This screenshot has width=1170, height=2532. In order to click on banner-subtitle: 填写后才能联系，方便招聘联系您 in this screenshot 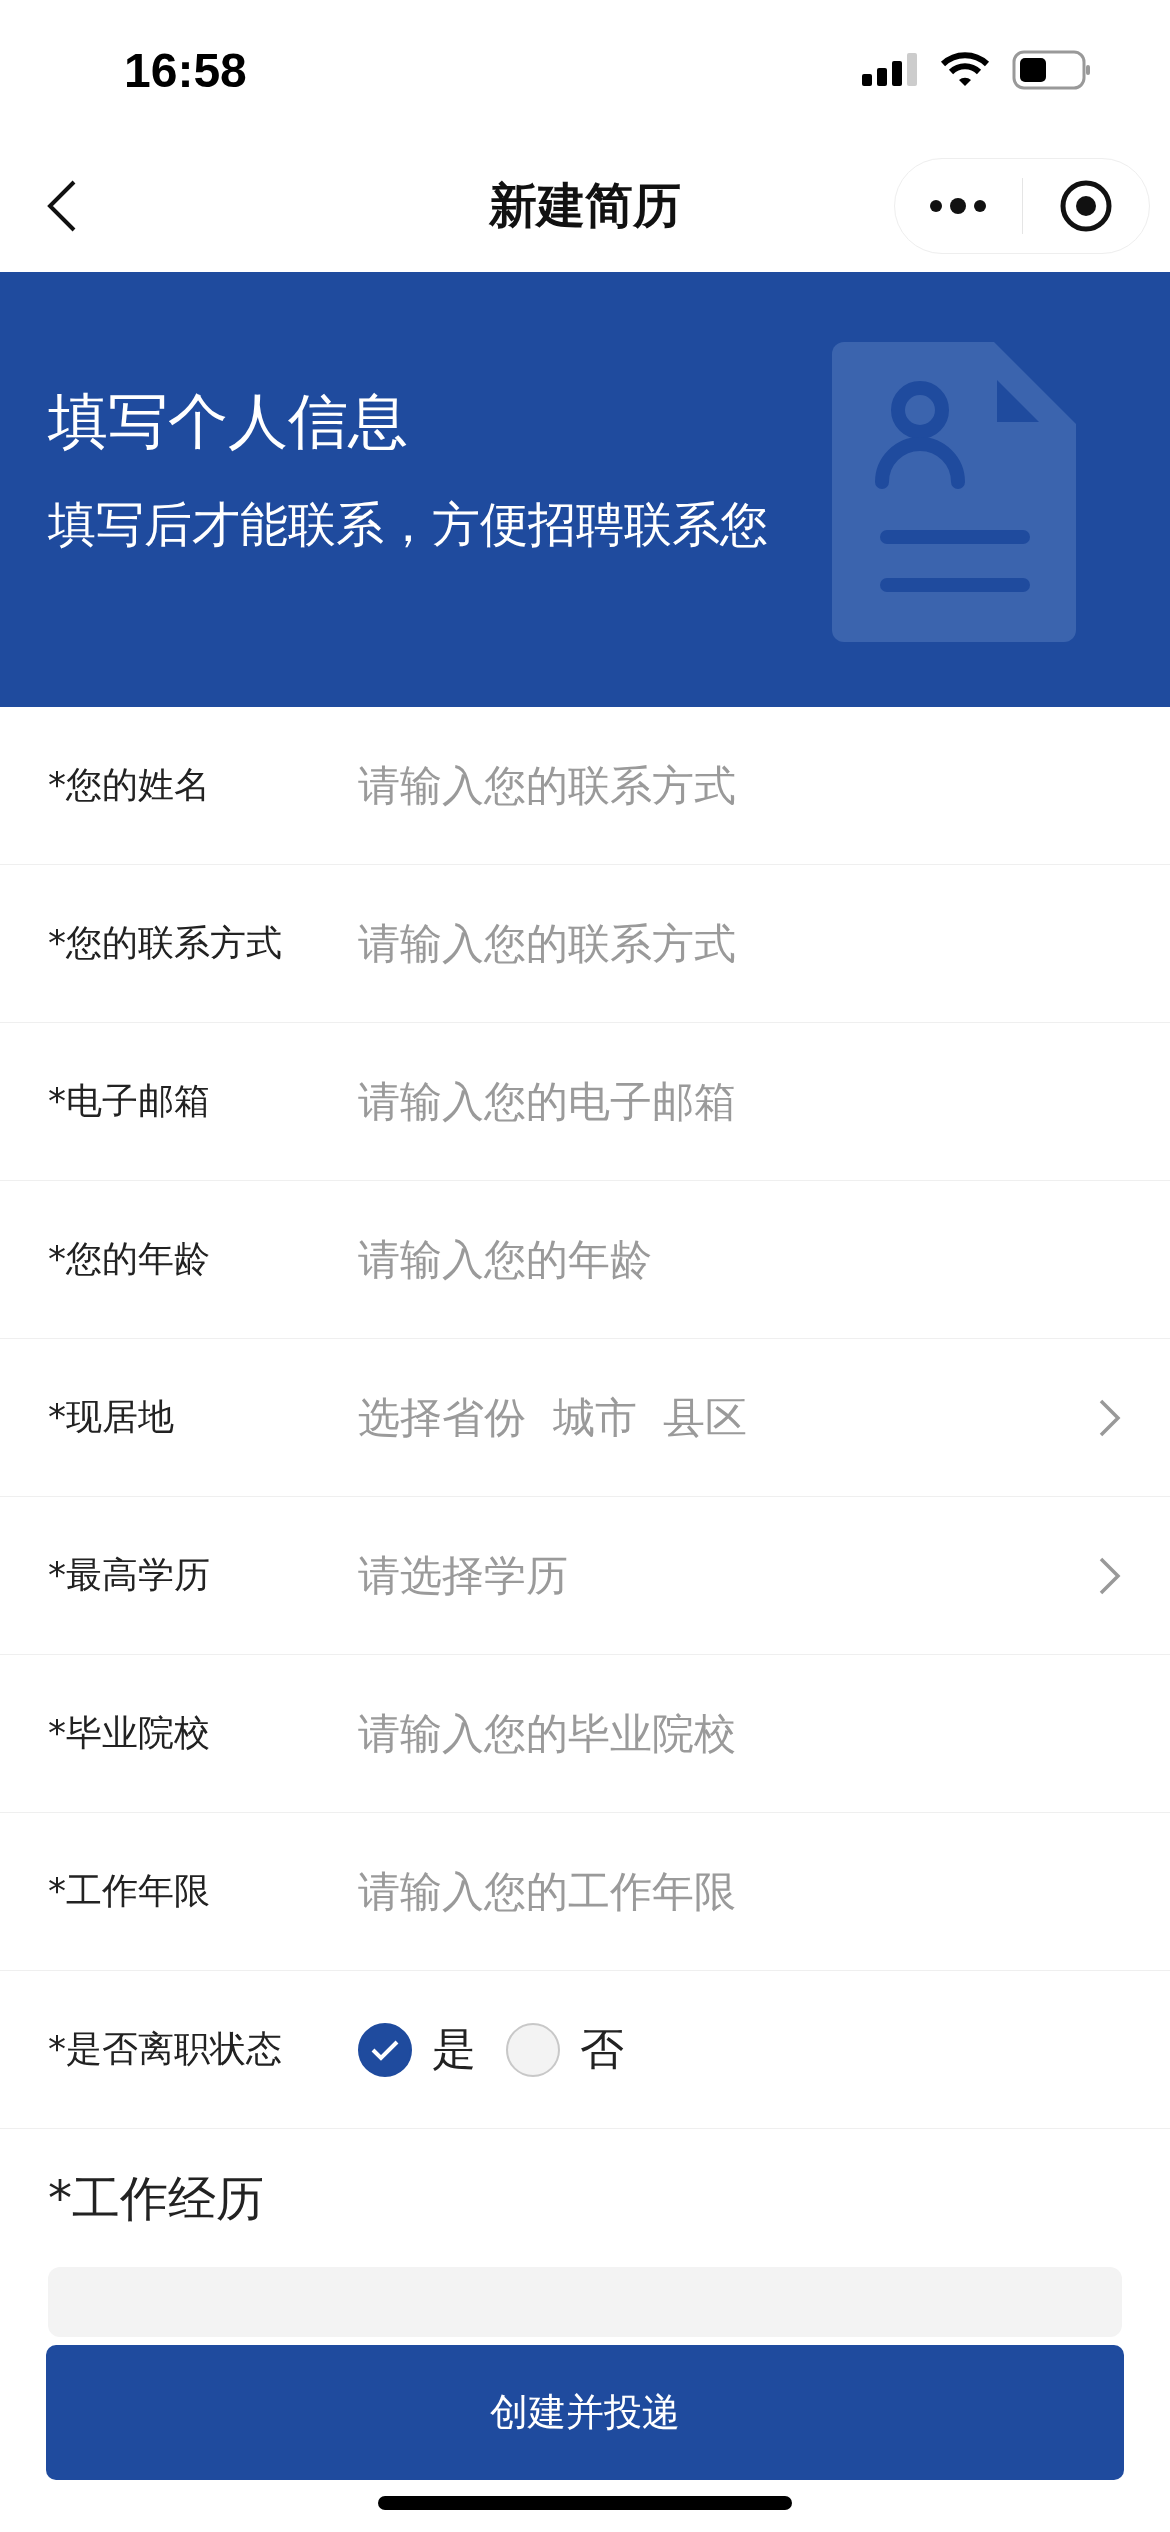, I will do `click(408, 524)`.